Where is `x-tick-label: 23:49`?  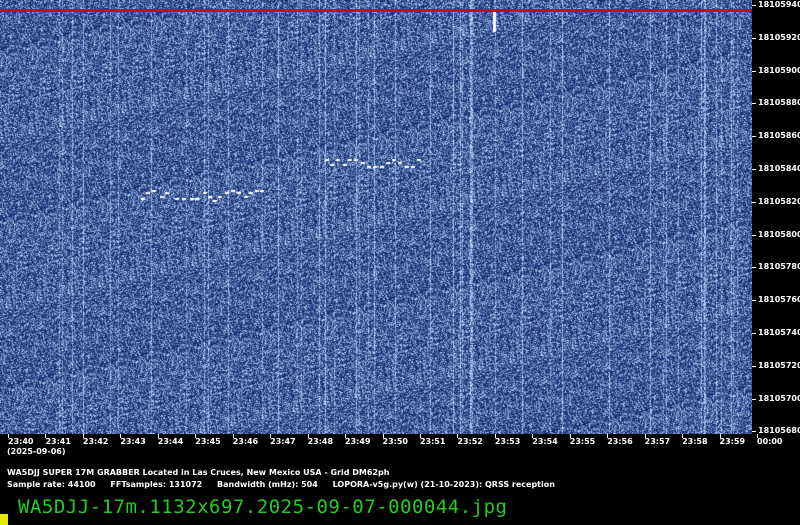 x-tick-label: 23:49 is located at coordinates (358, 441).